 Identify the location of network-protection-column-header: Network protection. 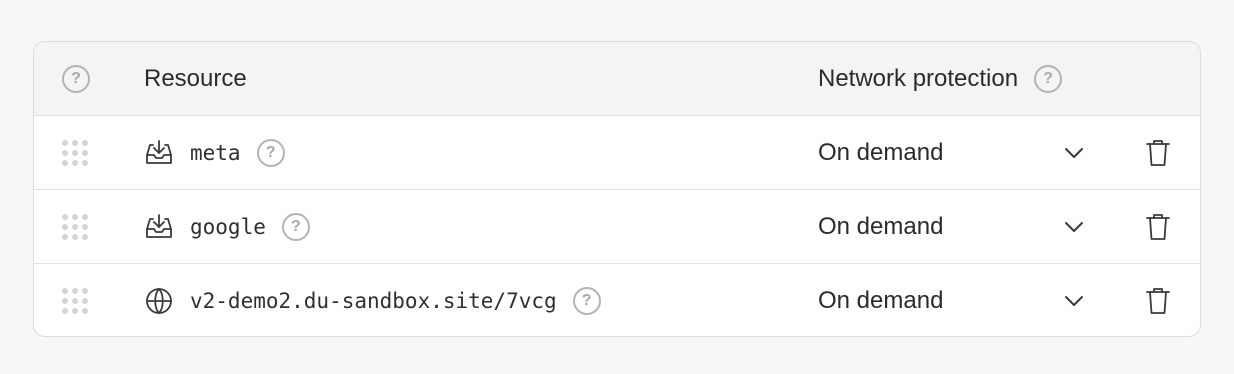
(918, 78).